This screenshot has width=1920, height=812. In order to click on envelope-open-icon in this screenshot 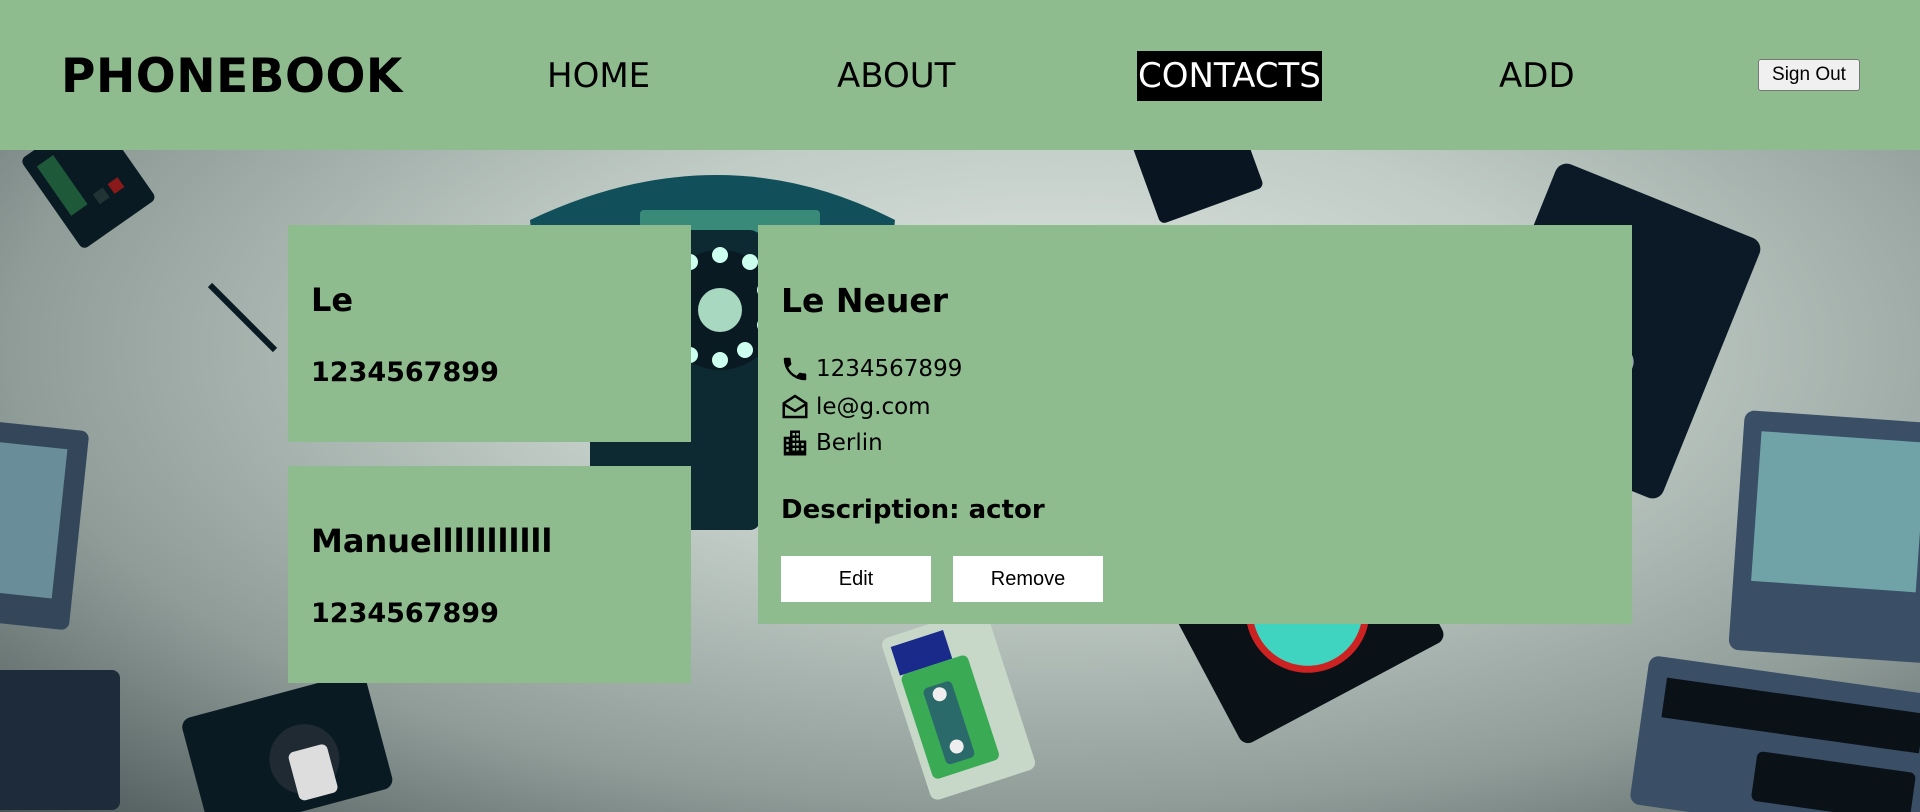, I will do `click(795, 406)`.